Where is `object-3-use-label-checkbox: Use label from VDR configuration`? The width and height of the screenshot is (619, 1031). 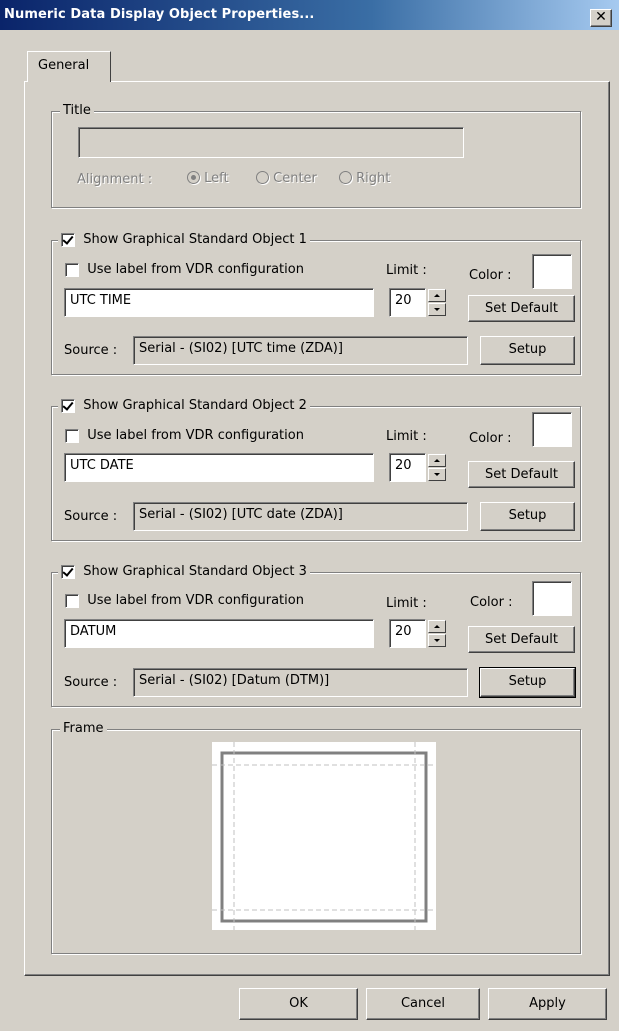 object-3-use-label-checkbox: Use label from VDR configuration is located at coordinates (184, 600).